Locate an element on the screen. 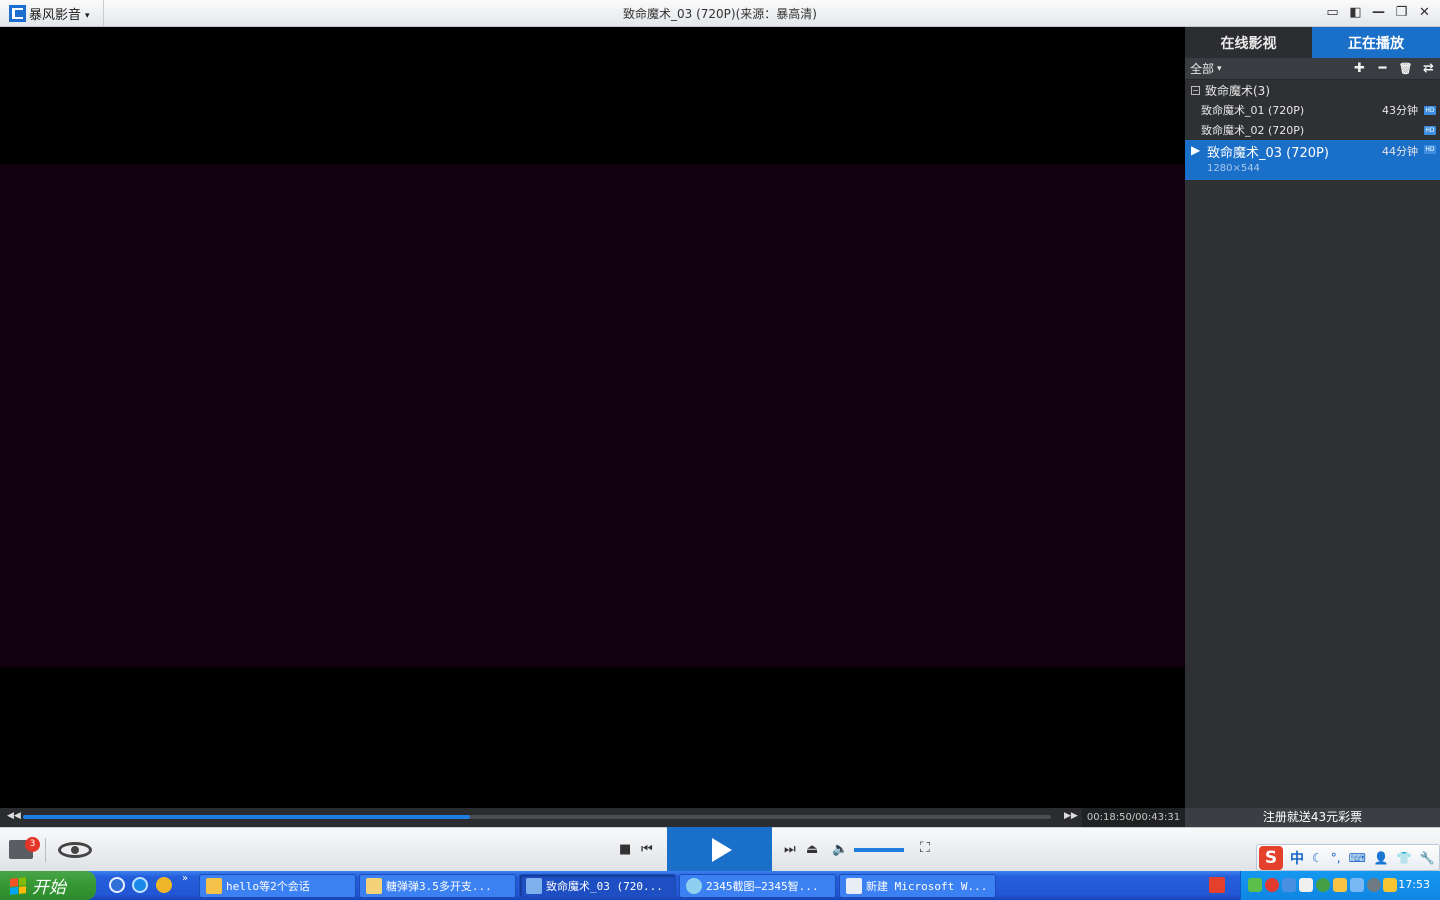  fullscreen-button: ⛶ is located at coordinates (925, 848).